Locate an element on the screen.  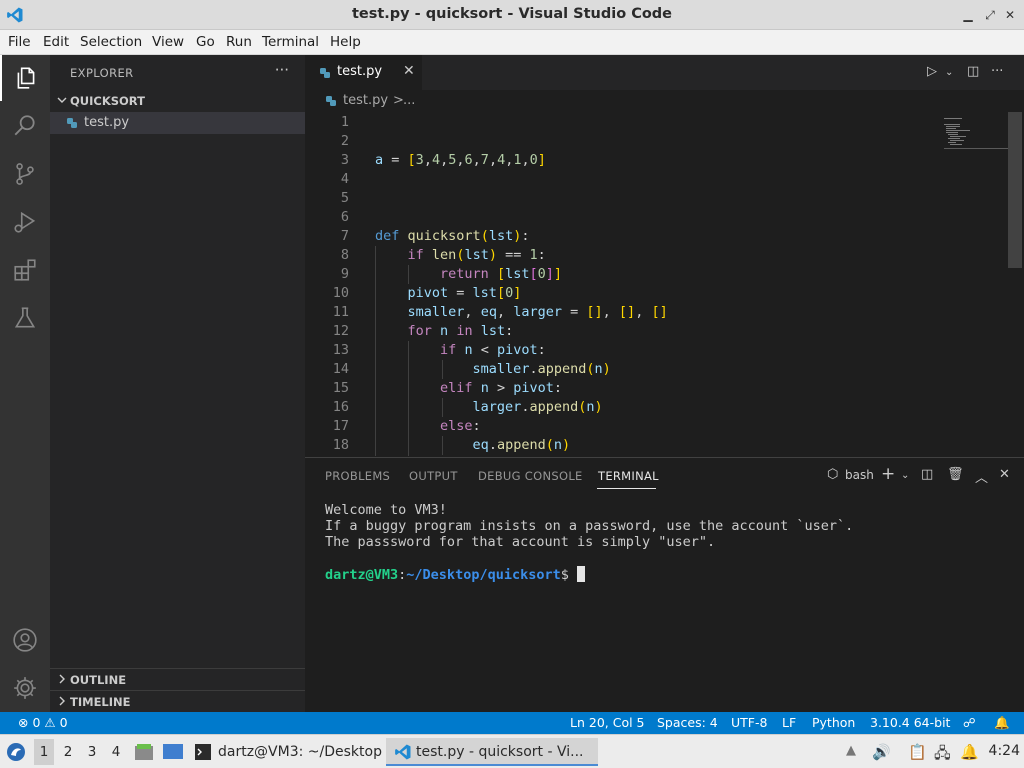
taskbar-terminal-task: dartz@VM3: ~/Desktop is located at coordinates (287, 752).